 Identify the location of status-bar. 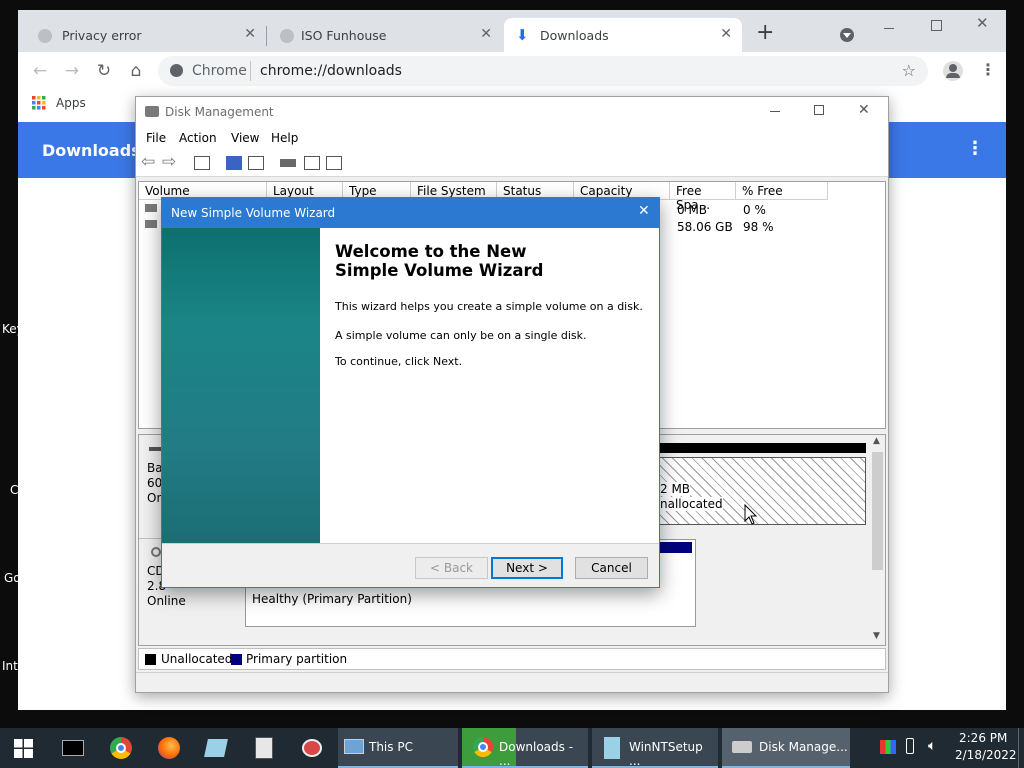
(512, 682).